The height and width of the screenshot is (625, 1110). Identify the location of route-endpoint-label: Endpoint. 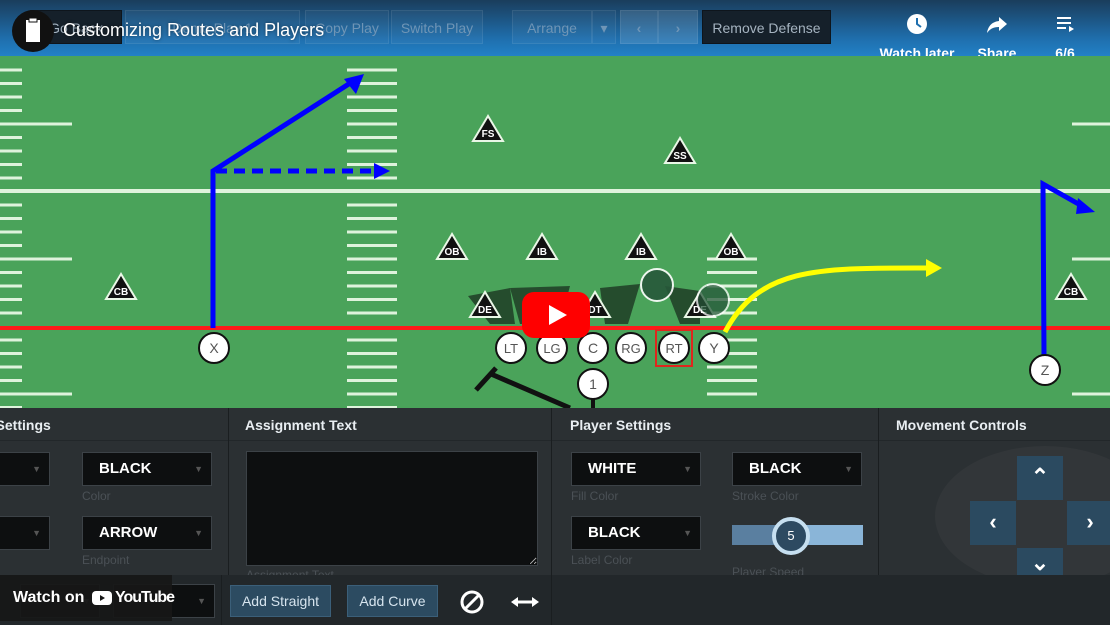
(106, 560).